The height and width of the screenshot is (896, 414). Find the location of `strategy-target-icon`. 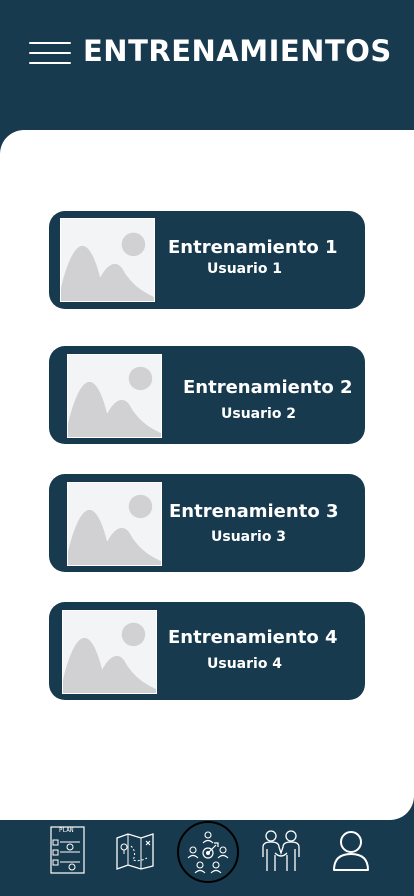

strategy-target-icon is located at coordinates (208, 852).